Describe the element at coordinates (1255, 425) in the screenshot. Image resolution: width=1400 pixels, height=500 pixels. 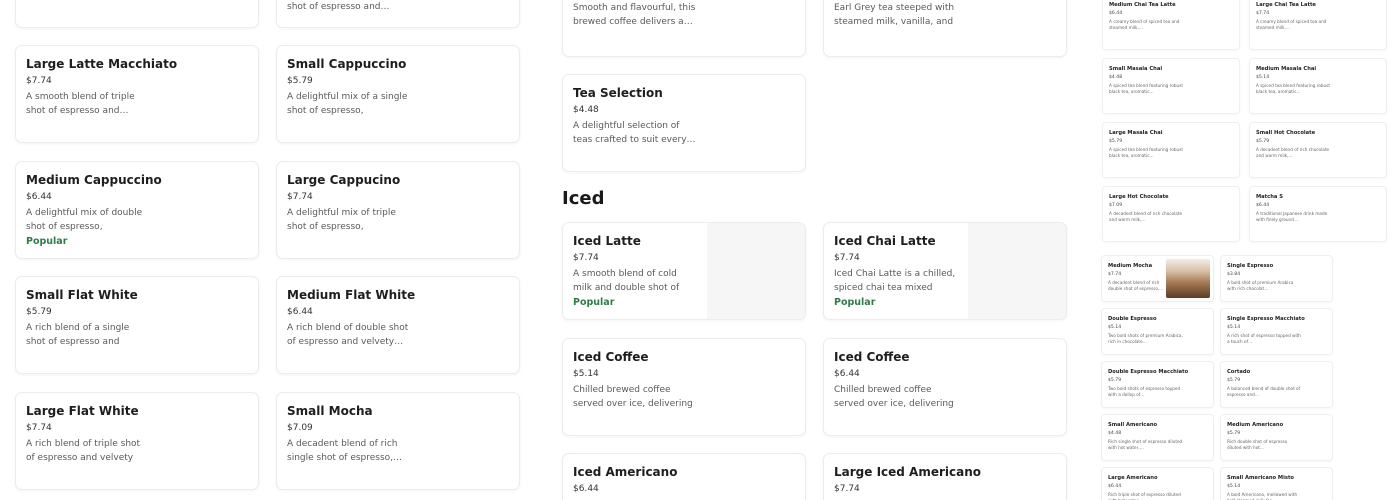
I see `item-title: Medium Americano` at that location.